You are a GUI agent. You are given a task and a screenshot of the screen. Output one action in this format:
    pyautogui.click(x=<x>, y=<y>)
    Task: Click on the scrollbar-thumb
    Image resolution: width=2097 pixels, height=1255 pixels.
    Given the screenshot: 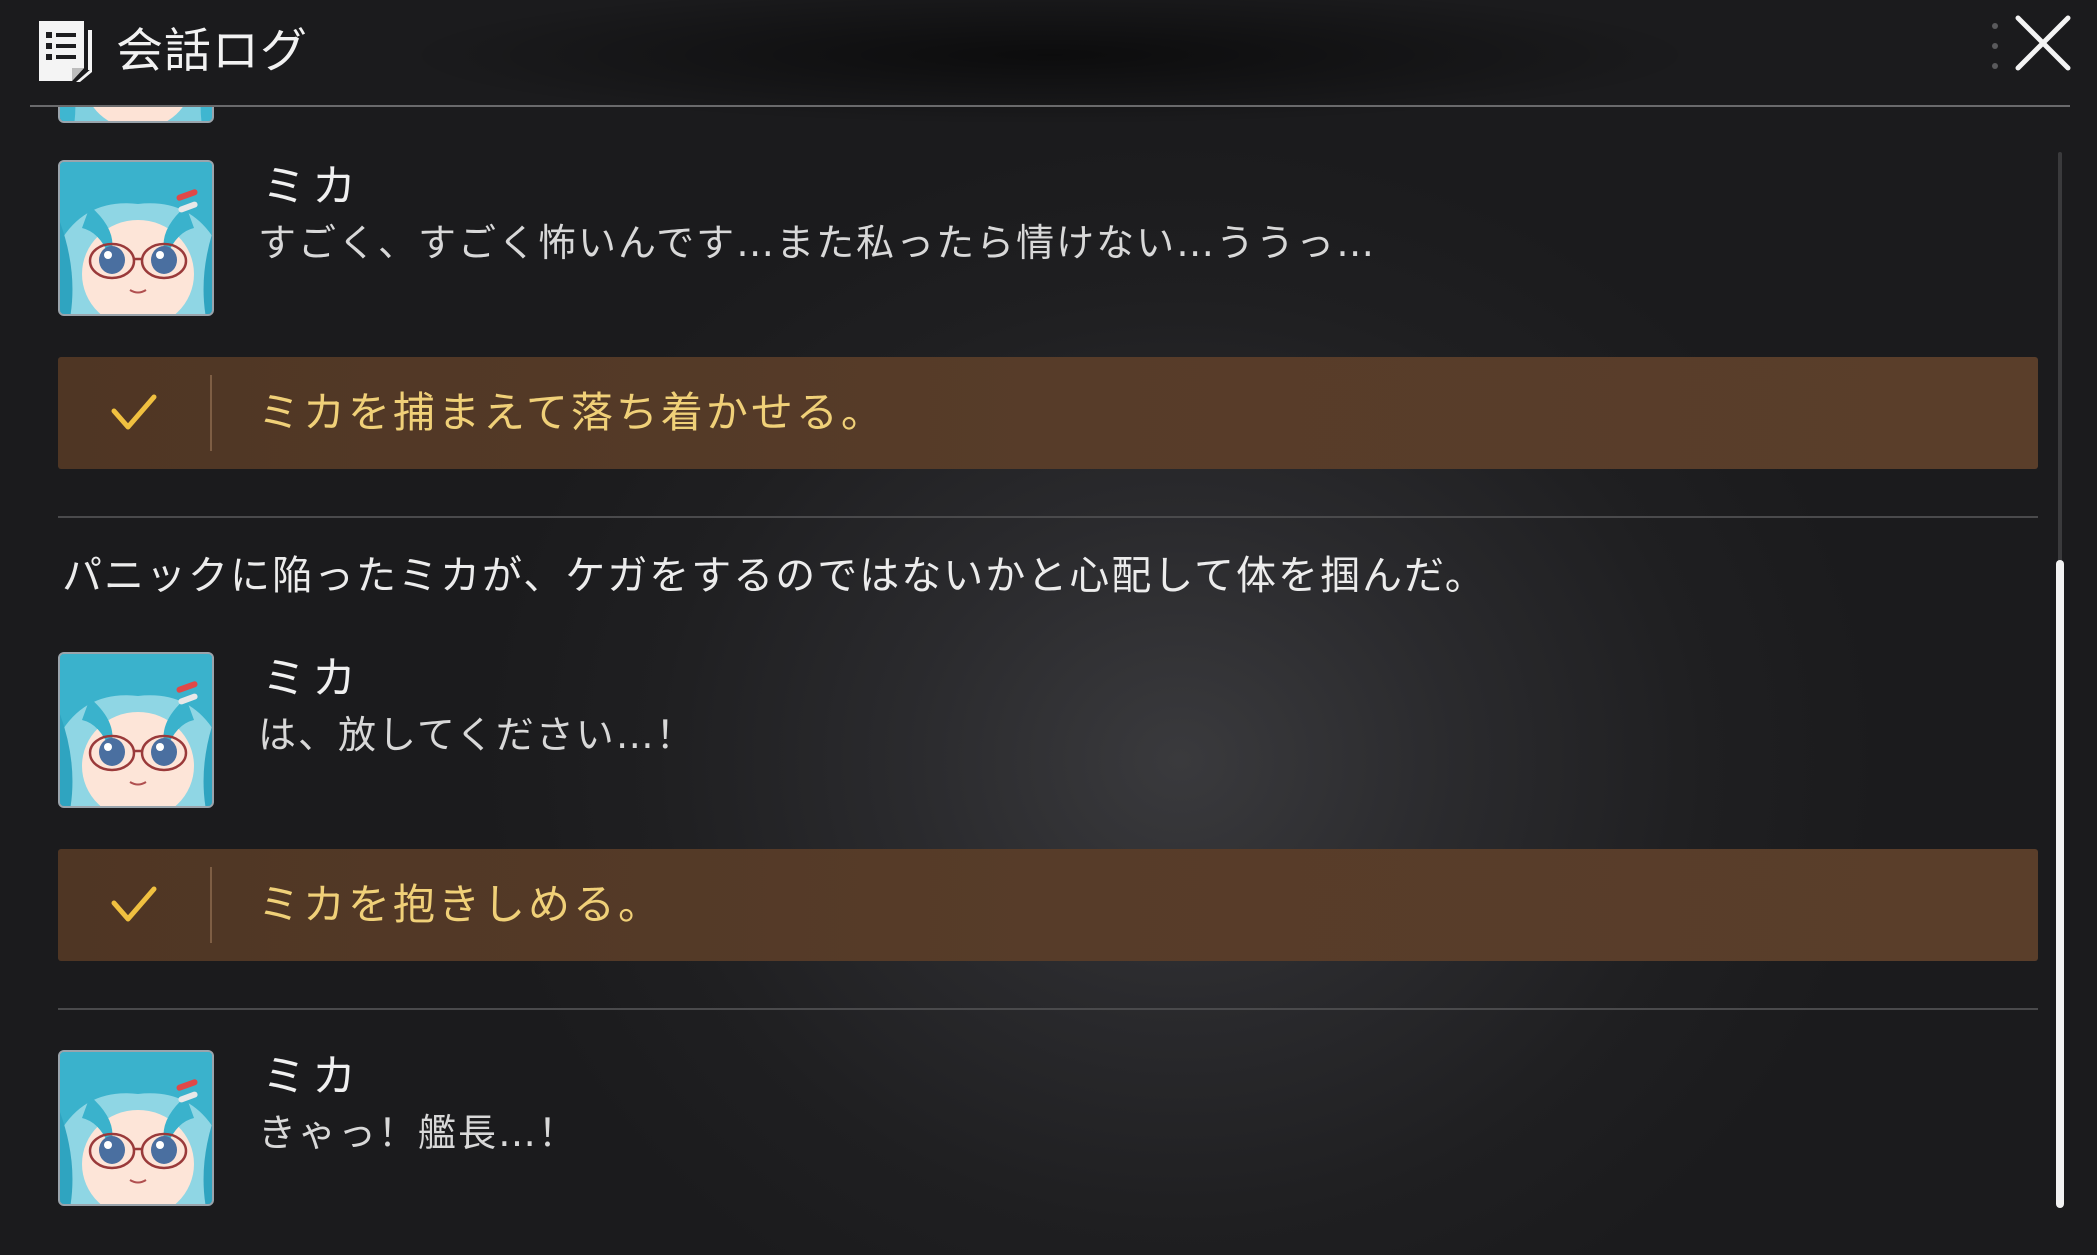 What is the action you would take?
    pyautogui.click(x=2060, y=884)
    